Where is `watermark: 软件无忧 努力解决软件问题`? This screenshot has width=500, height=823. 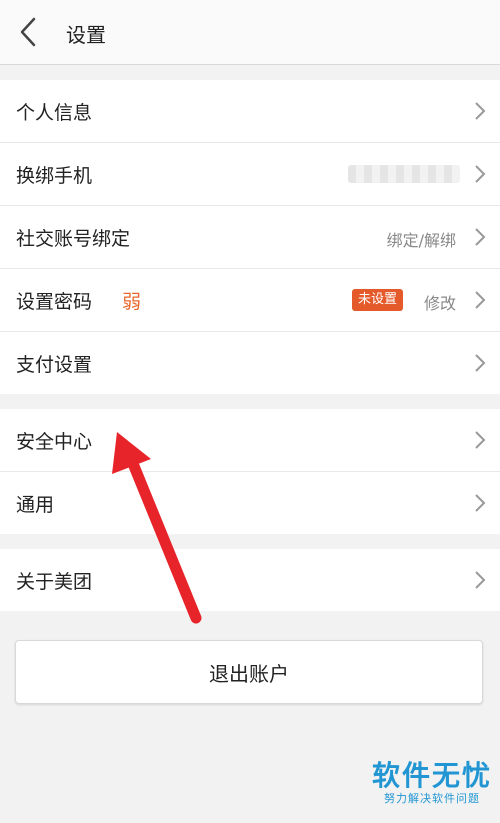 watermark: 软件无忧 努力解决软件问题 is located at coordinates (432, 783).